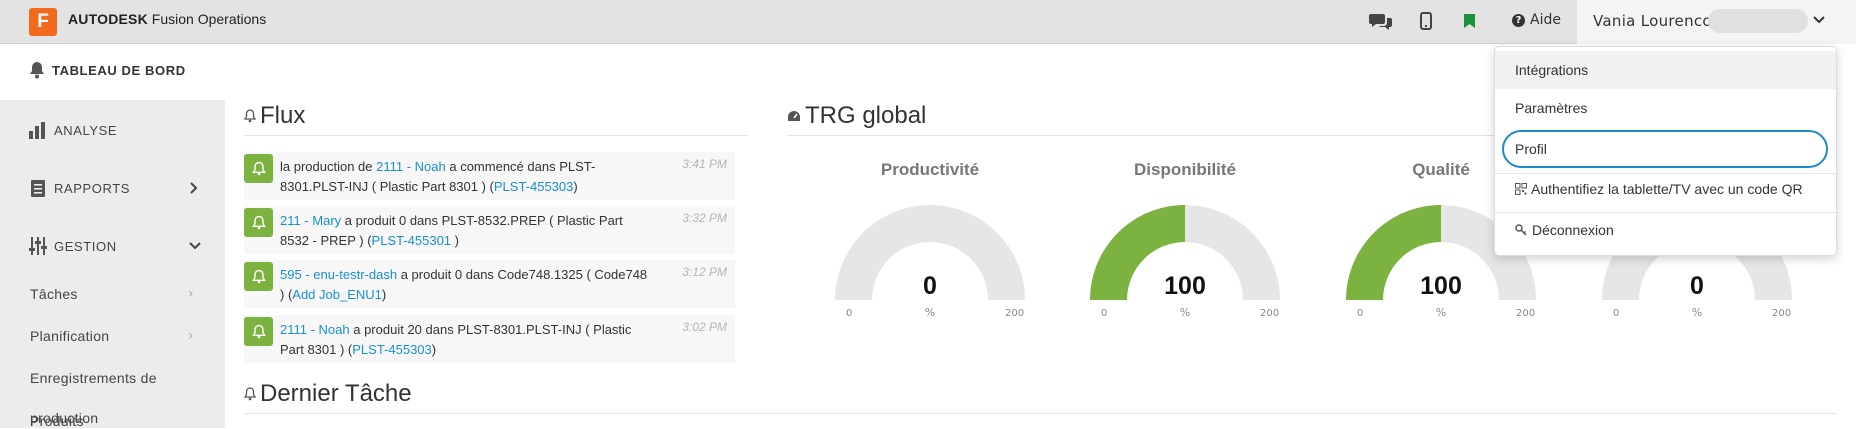  What do you see at coordinates (1518, 20) in the screenshot?
I see `help-icon: ?` at bounding box center [1518, 20].